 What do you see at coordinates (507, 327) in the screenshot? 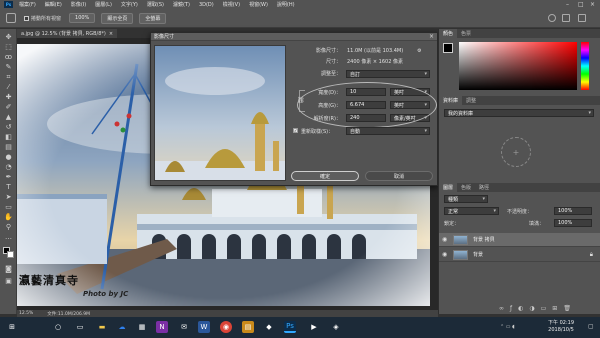
I see `tray-icons: ⌃ ▭ ◖` at bounding box center [507, 327].